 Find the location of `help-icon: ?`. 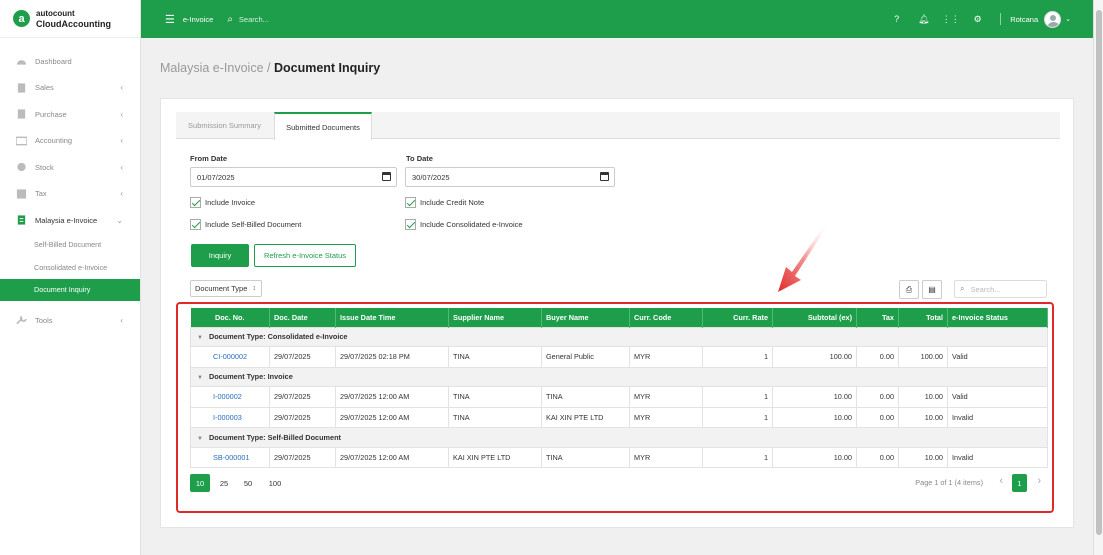

help-icon: ? is located at coordinates (896, 19).